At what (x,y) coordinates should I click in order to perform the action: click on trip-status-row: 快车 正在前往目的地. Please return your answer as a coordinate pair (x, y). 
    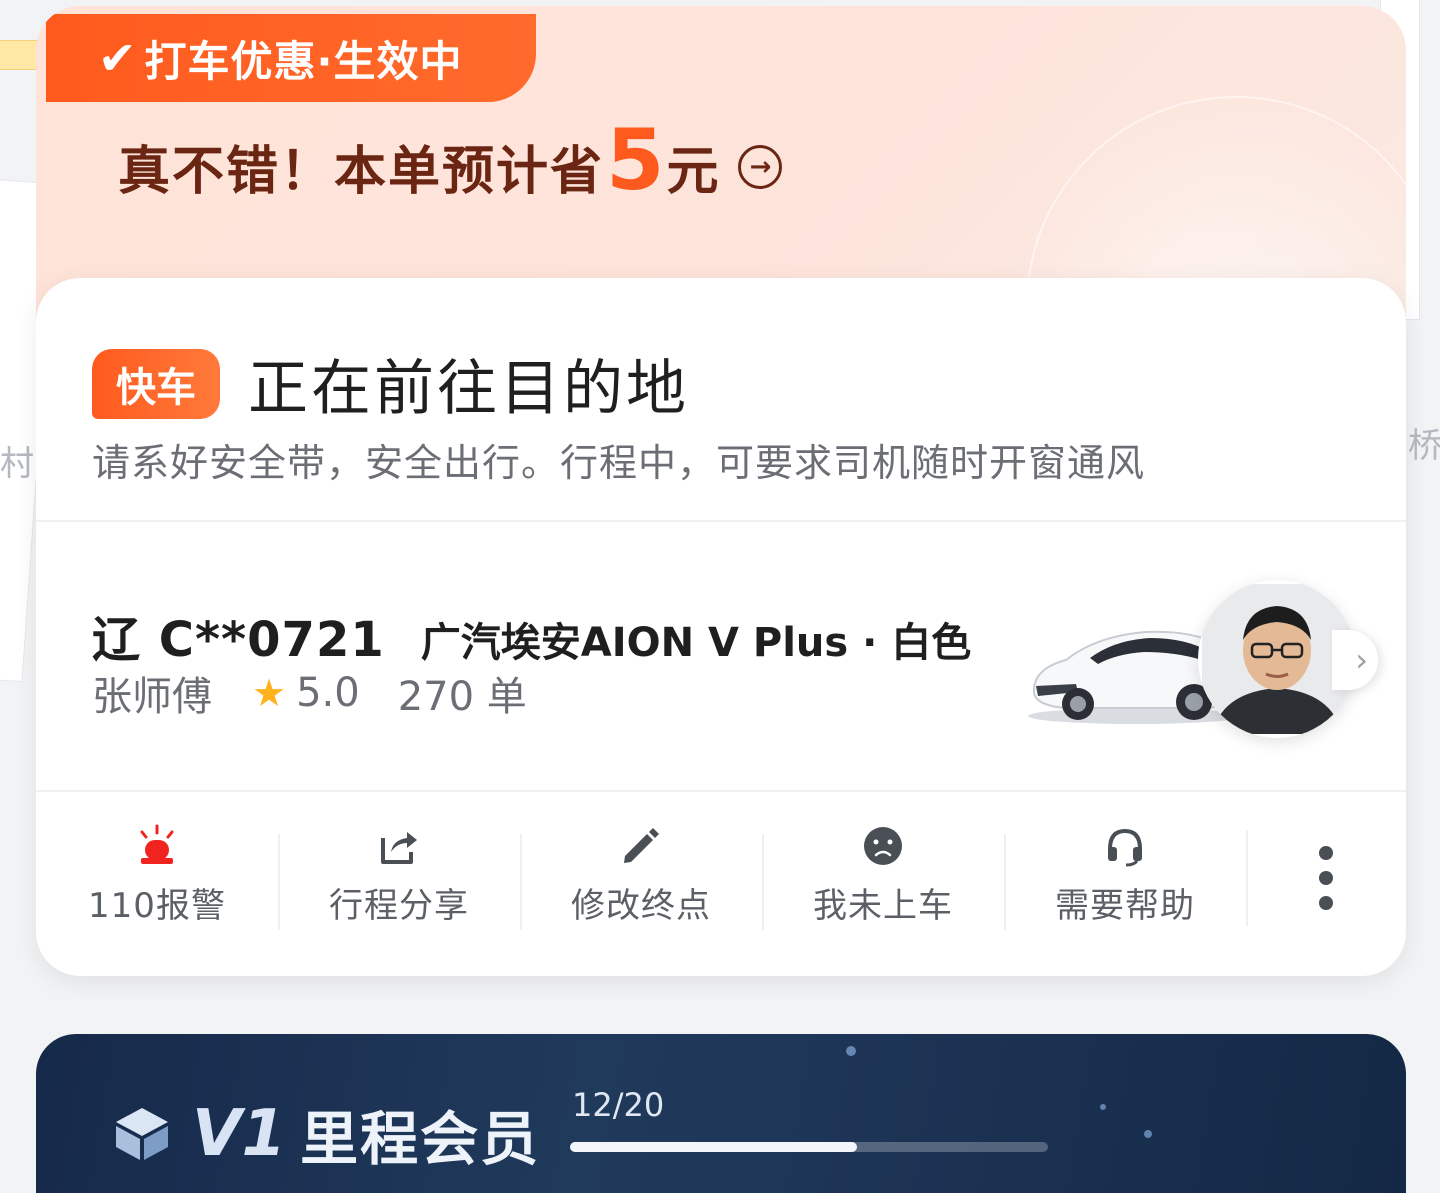
    Looking at the image, I should click on (390, 383).